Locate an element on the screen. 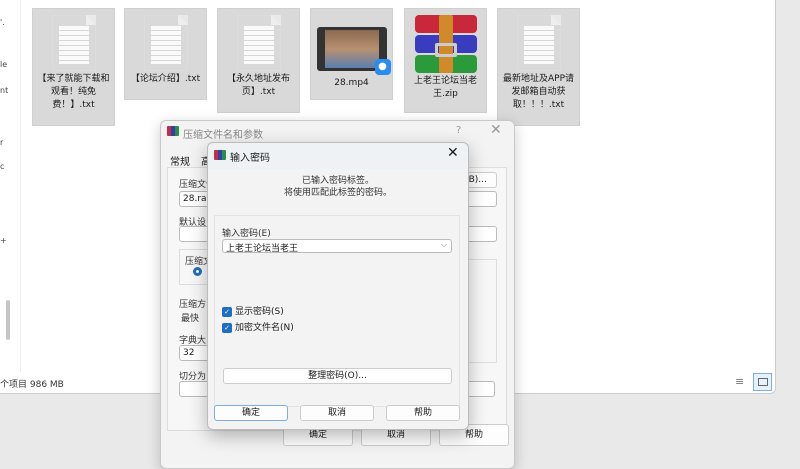 The width and height of the screenshot is (800, 469). file-name: 最新地址及APP请发邮箱自动获取！！！.txt is located at coordinates (538, 92).